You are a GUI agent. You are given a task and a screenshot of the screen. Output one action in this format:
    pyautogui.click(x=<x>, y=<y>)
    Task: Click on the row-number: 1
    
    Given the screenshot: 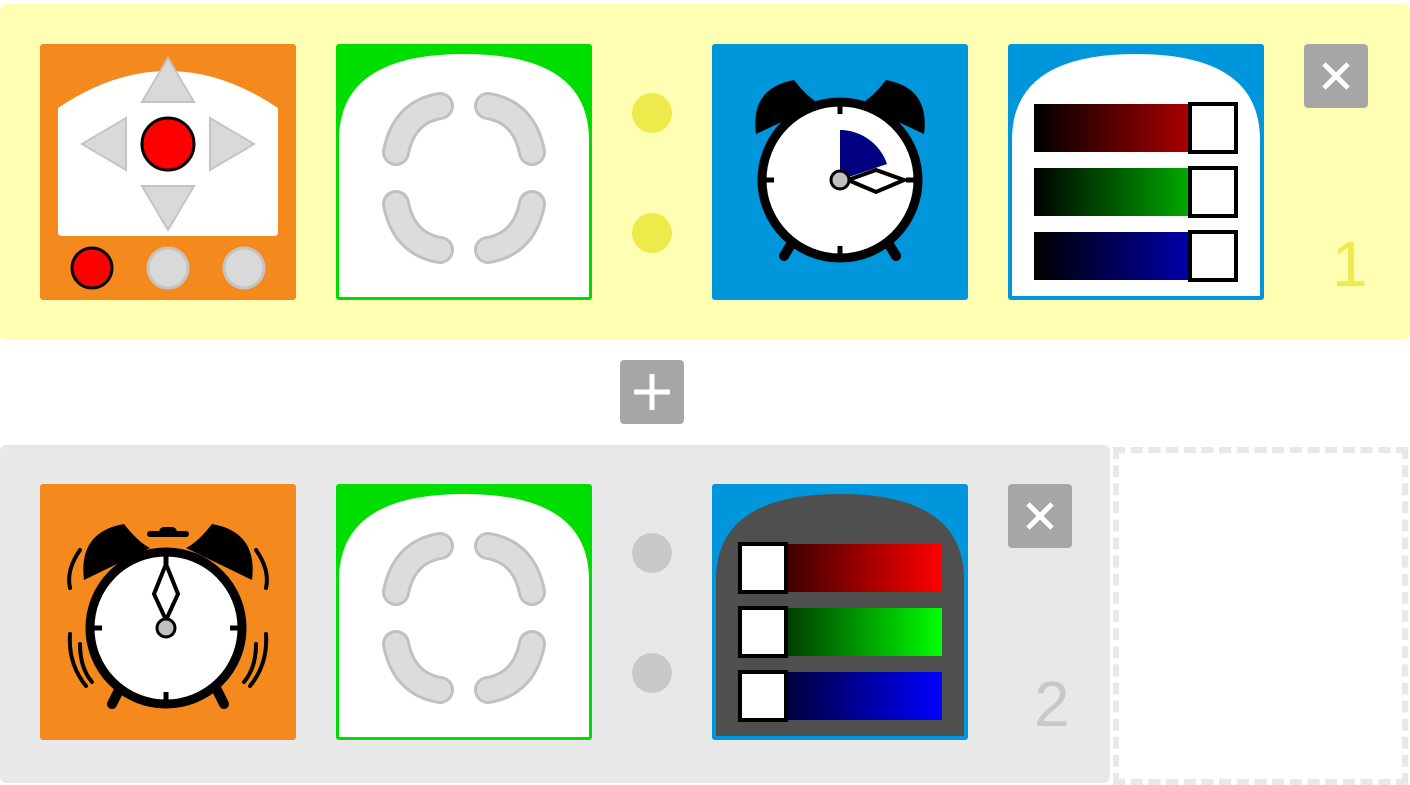 What is the action you would take?
    pyautogui.click(x=1350, y=264)
    